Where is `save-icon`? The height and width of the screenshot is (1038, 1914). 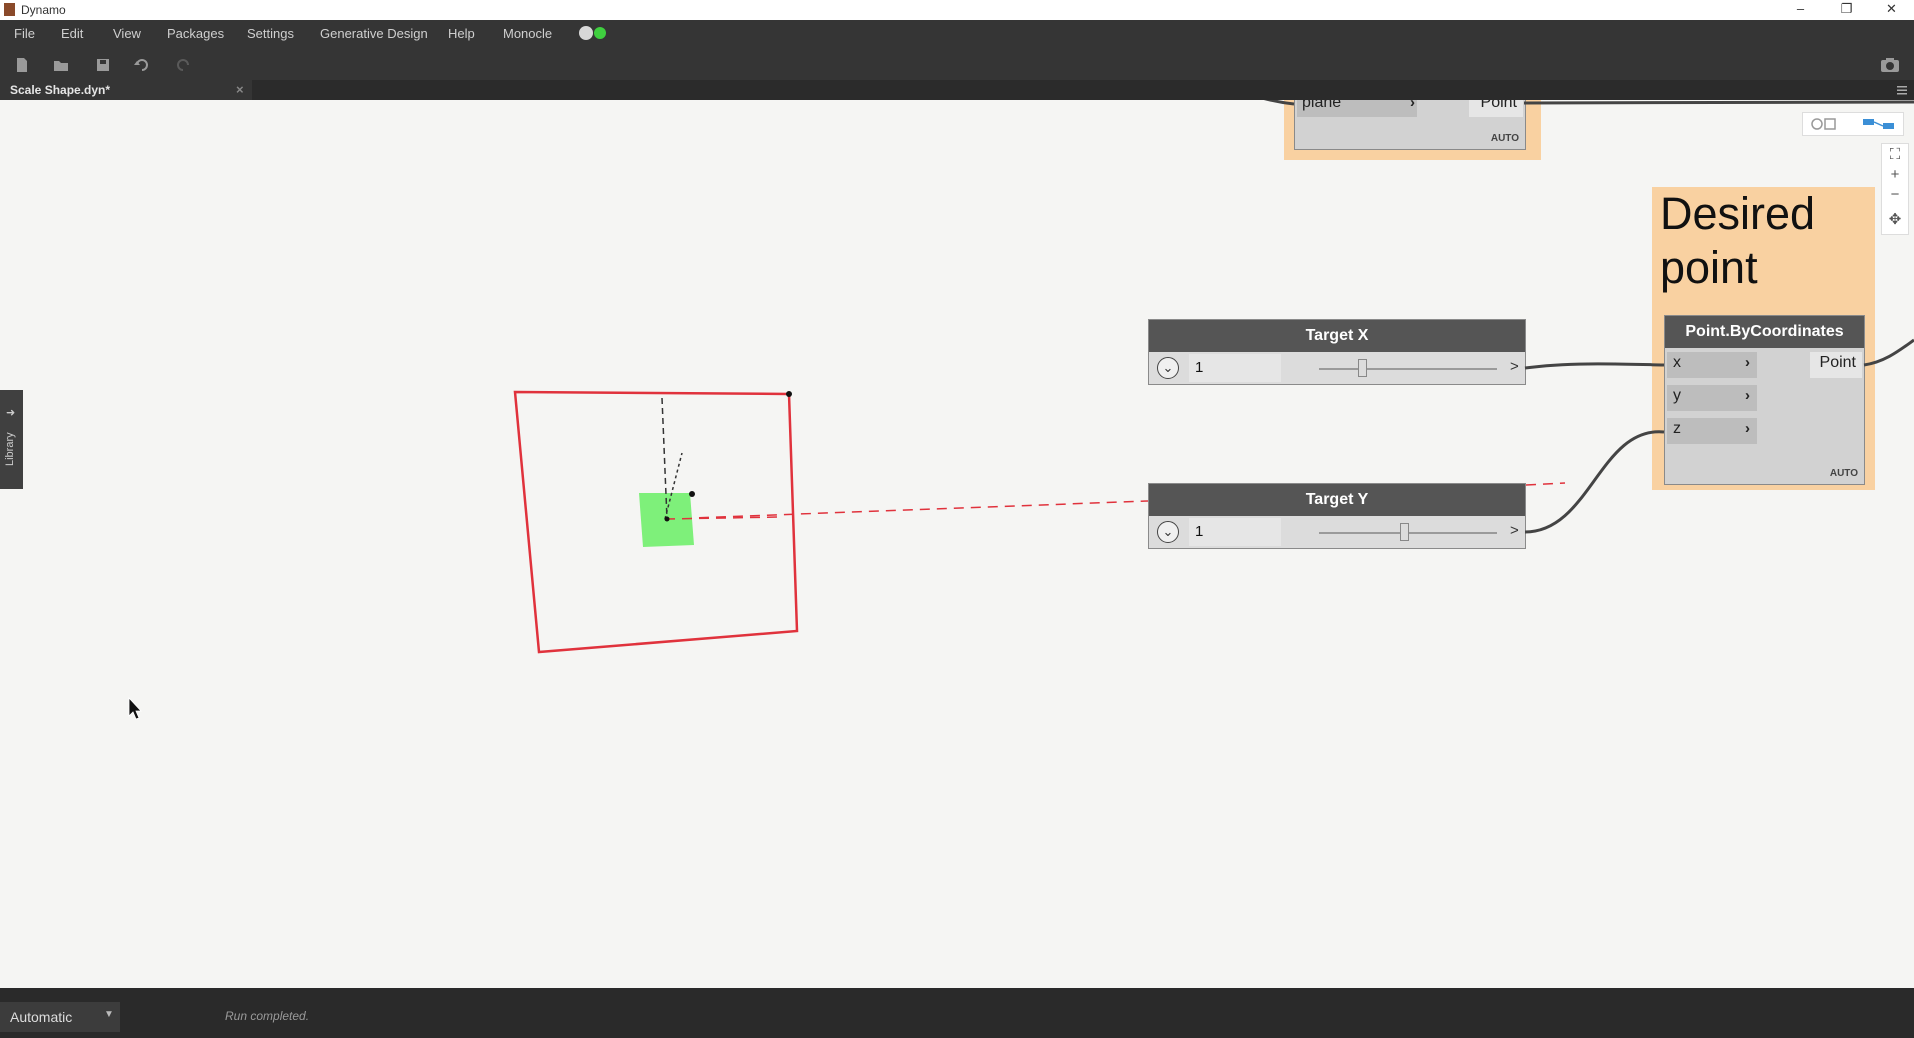
save-icon is located at coordinates (103, 65).